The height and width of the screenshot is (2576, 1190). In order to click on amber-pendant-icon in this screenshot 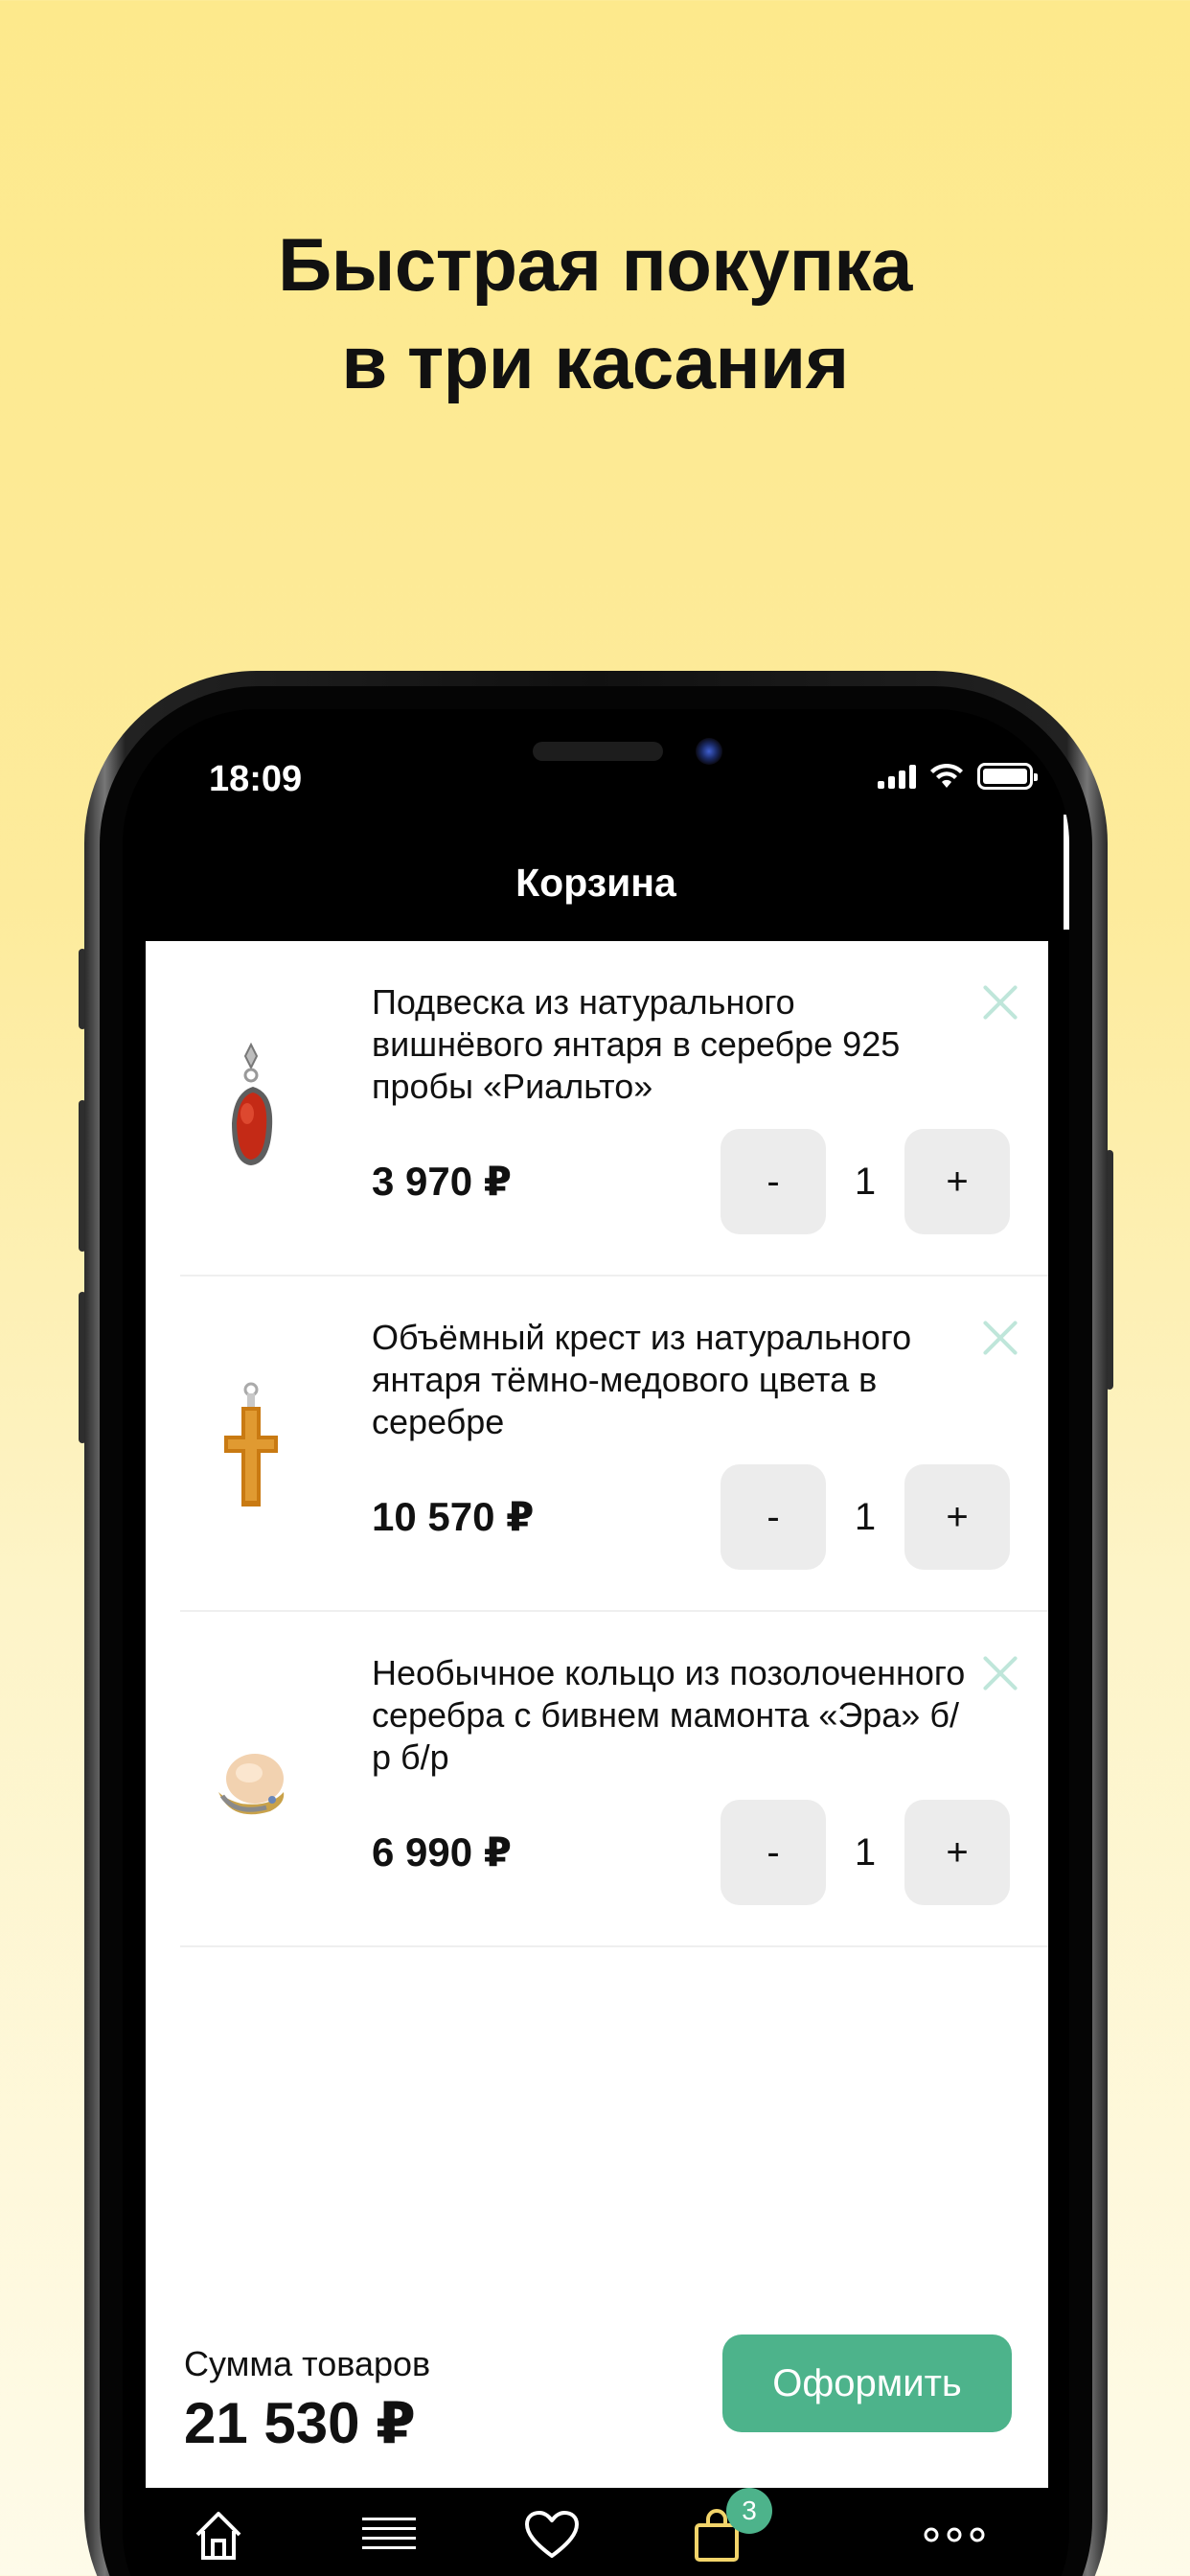, I will do `click(253, 1103)`.